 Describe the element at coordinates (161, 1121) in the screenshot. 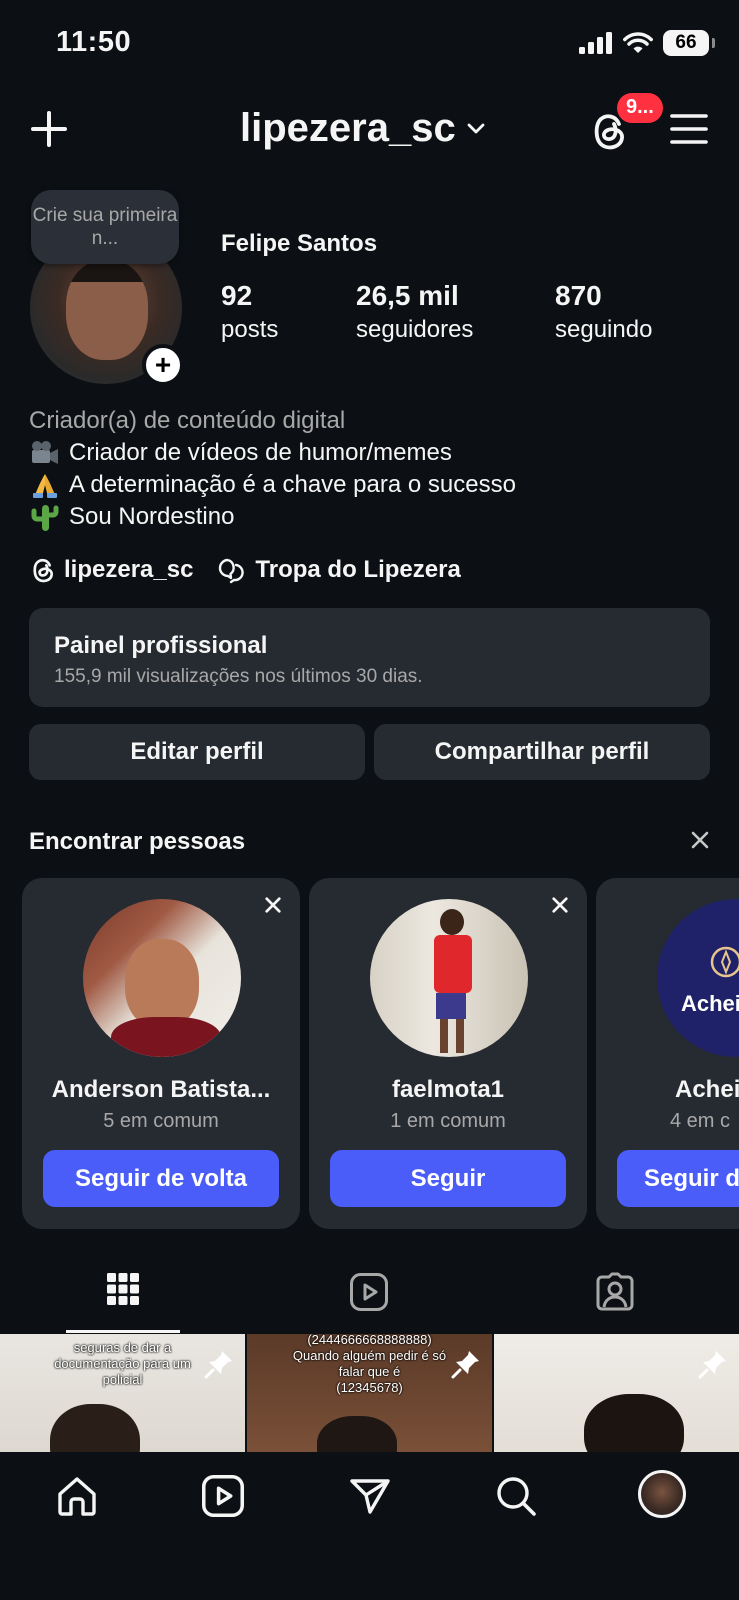

I see `mutual-count: 5 em comum` at that location.